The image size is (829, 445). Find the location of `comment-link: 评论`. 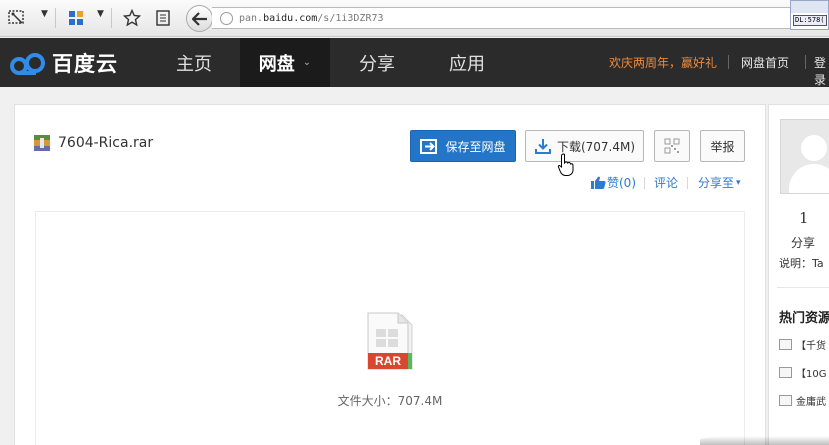

comment-link: 评论 is located at coordinates (666, 182).